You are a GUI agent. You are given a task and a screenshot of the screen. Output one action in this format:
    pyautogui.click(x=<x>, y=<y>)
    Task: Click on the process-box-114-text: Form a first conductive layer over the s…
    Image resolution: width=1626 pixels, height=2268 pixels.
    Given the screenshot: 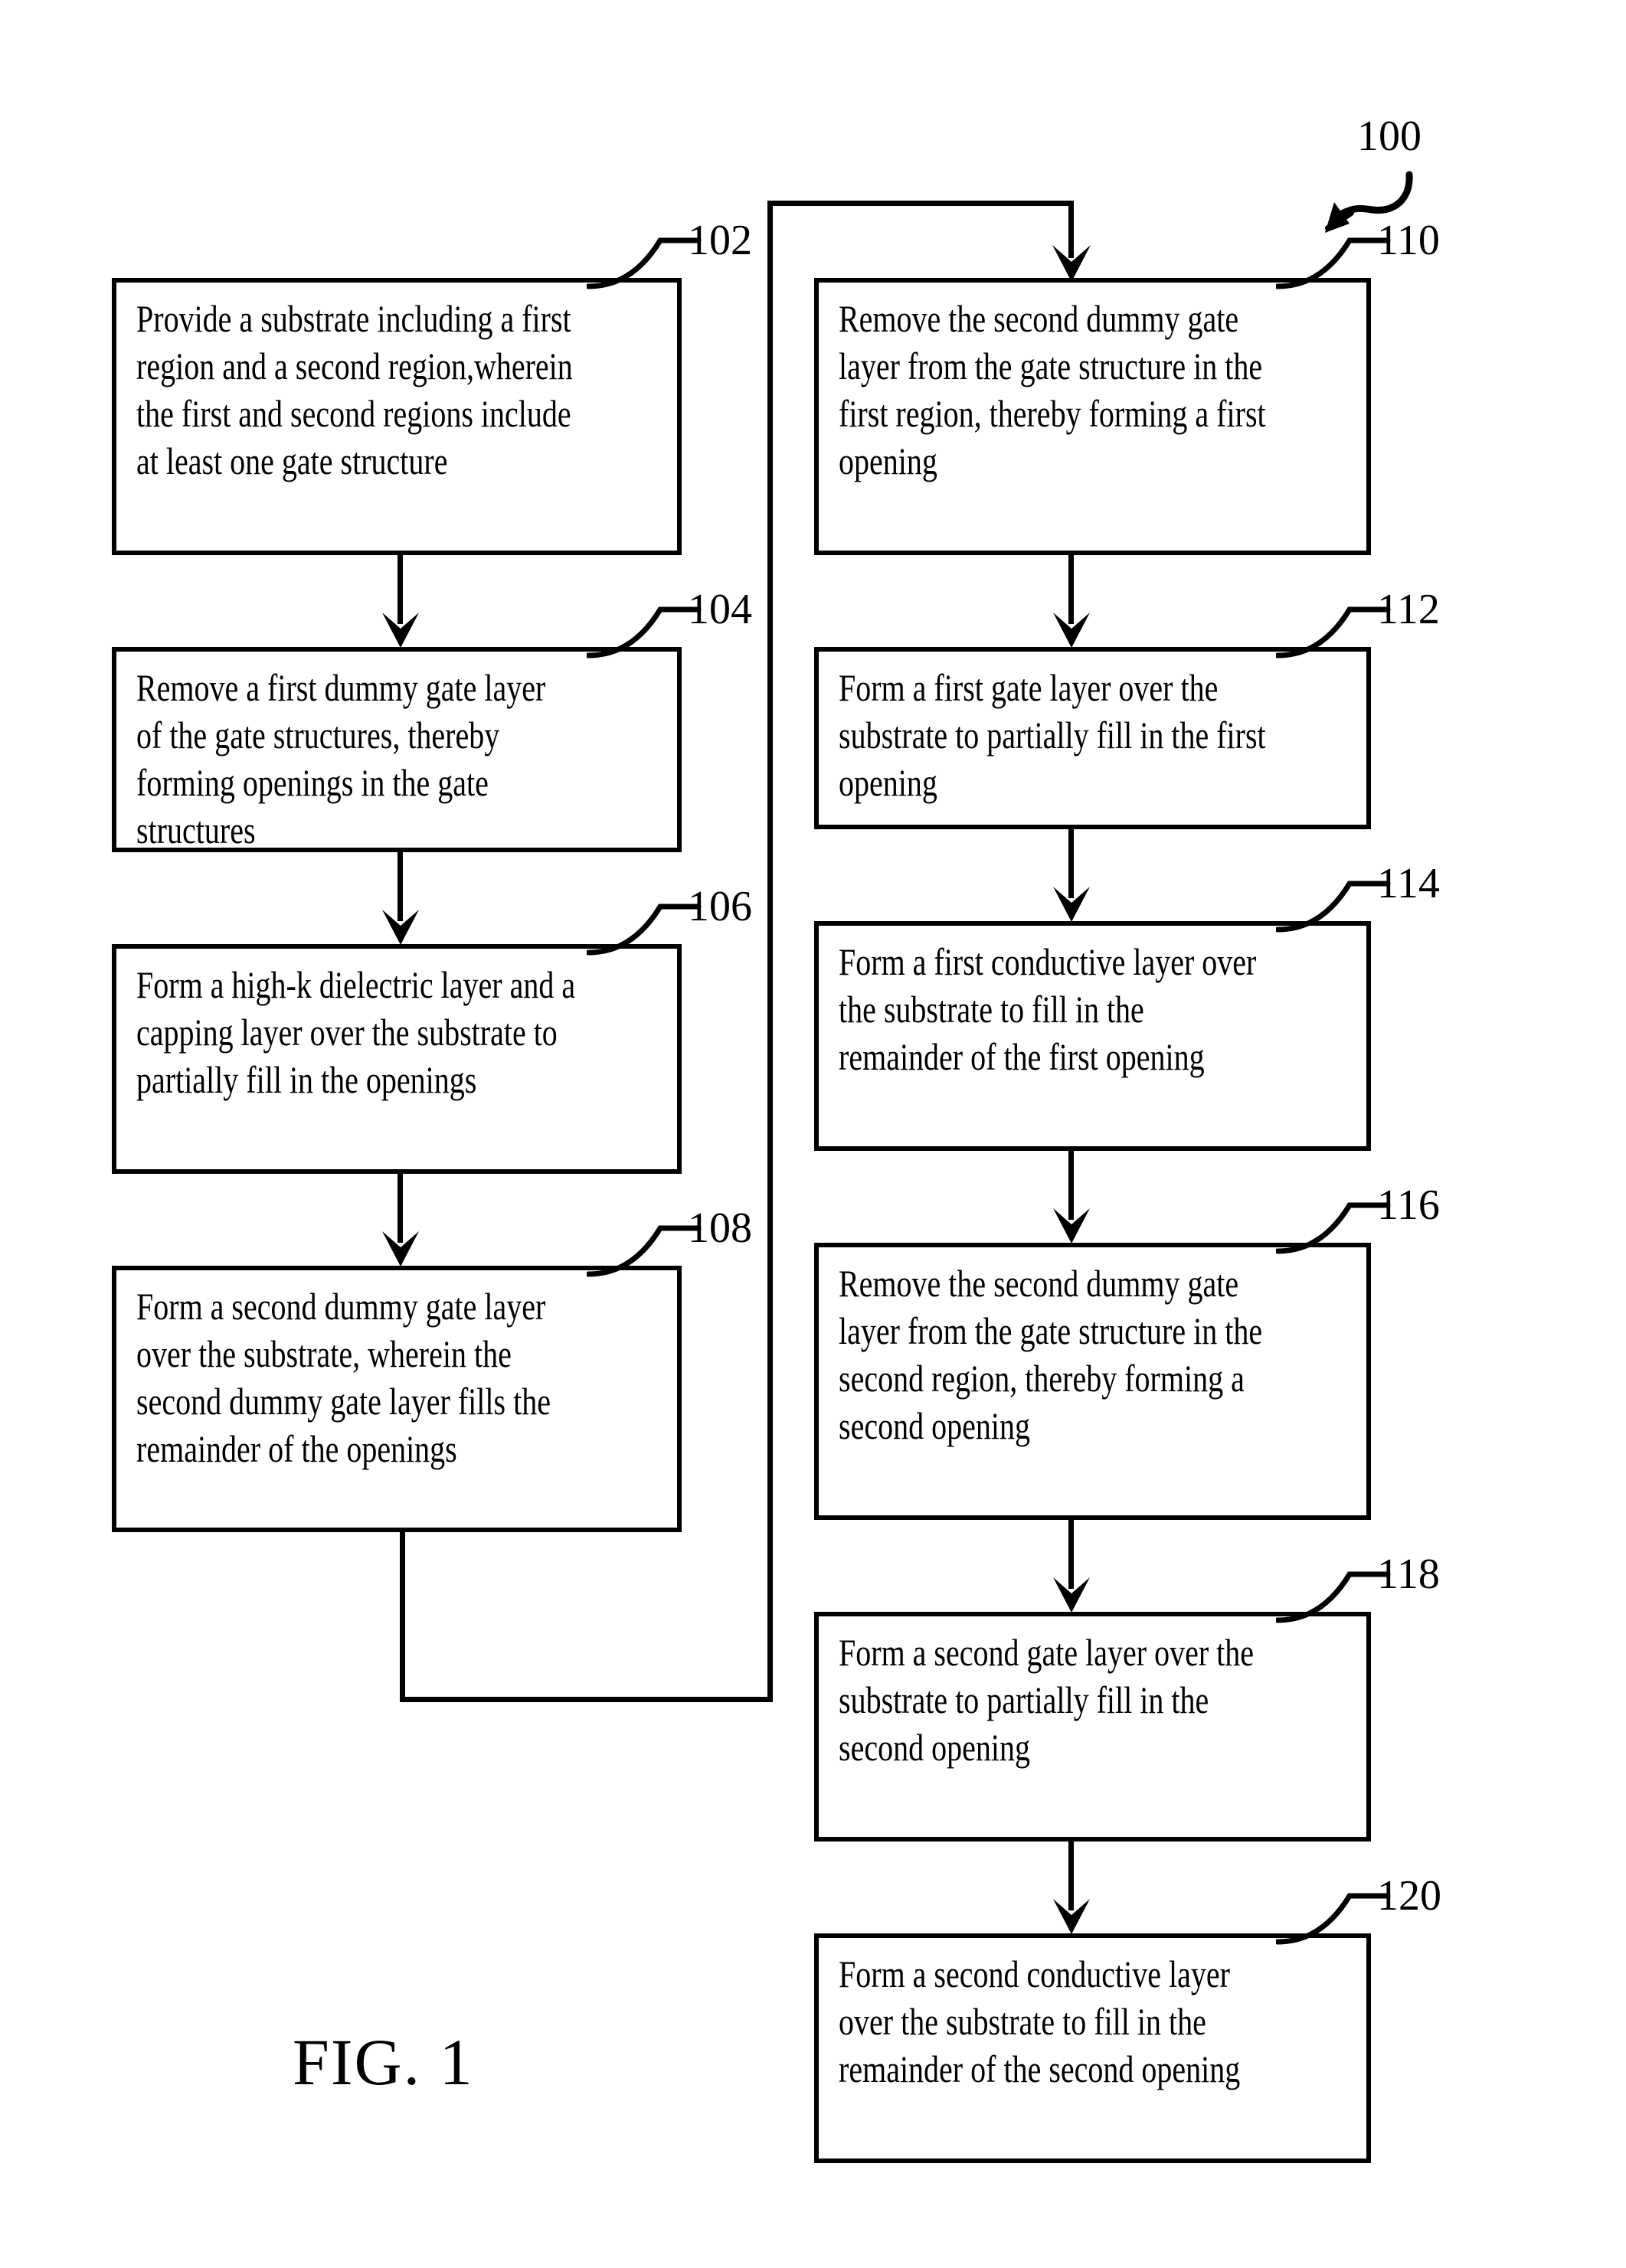 What is the action you would take?
    pyautogui.click(x=1048, y=1009)
    